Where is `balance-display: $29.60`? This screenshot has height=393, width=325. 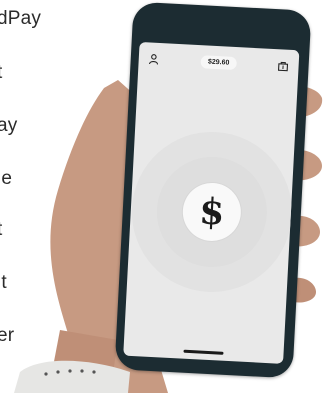
balance-display: $29.60 is located at coordinates (218, 62).